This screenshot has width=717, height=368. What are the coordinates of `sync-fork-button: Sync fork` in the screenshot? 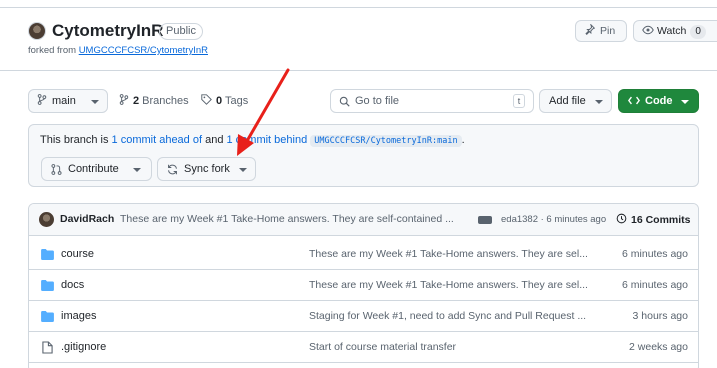 It's located at (206, 169).